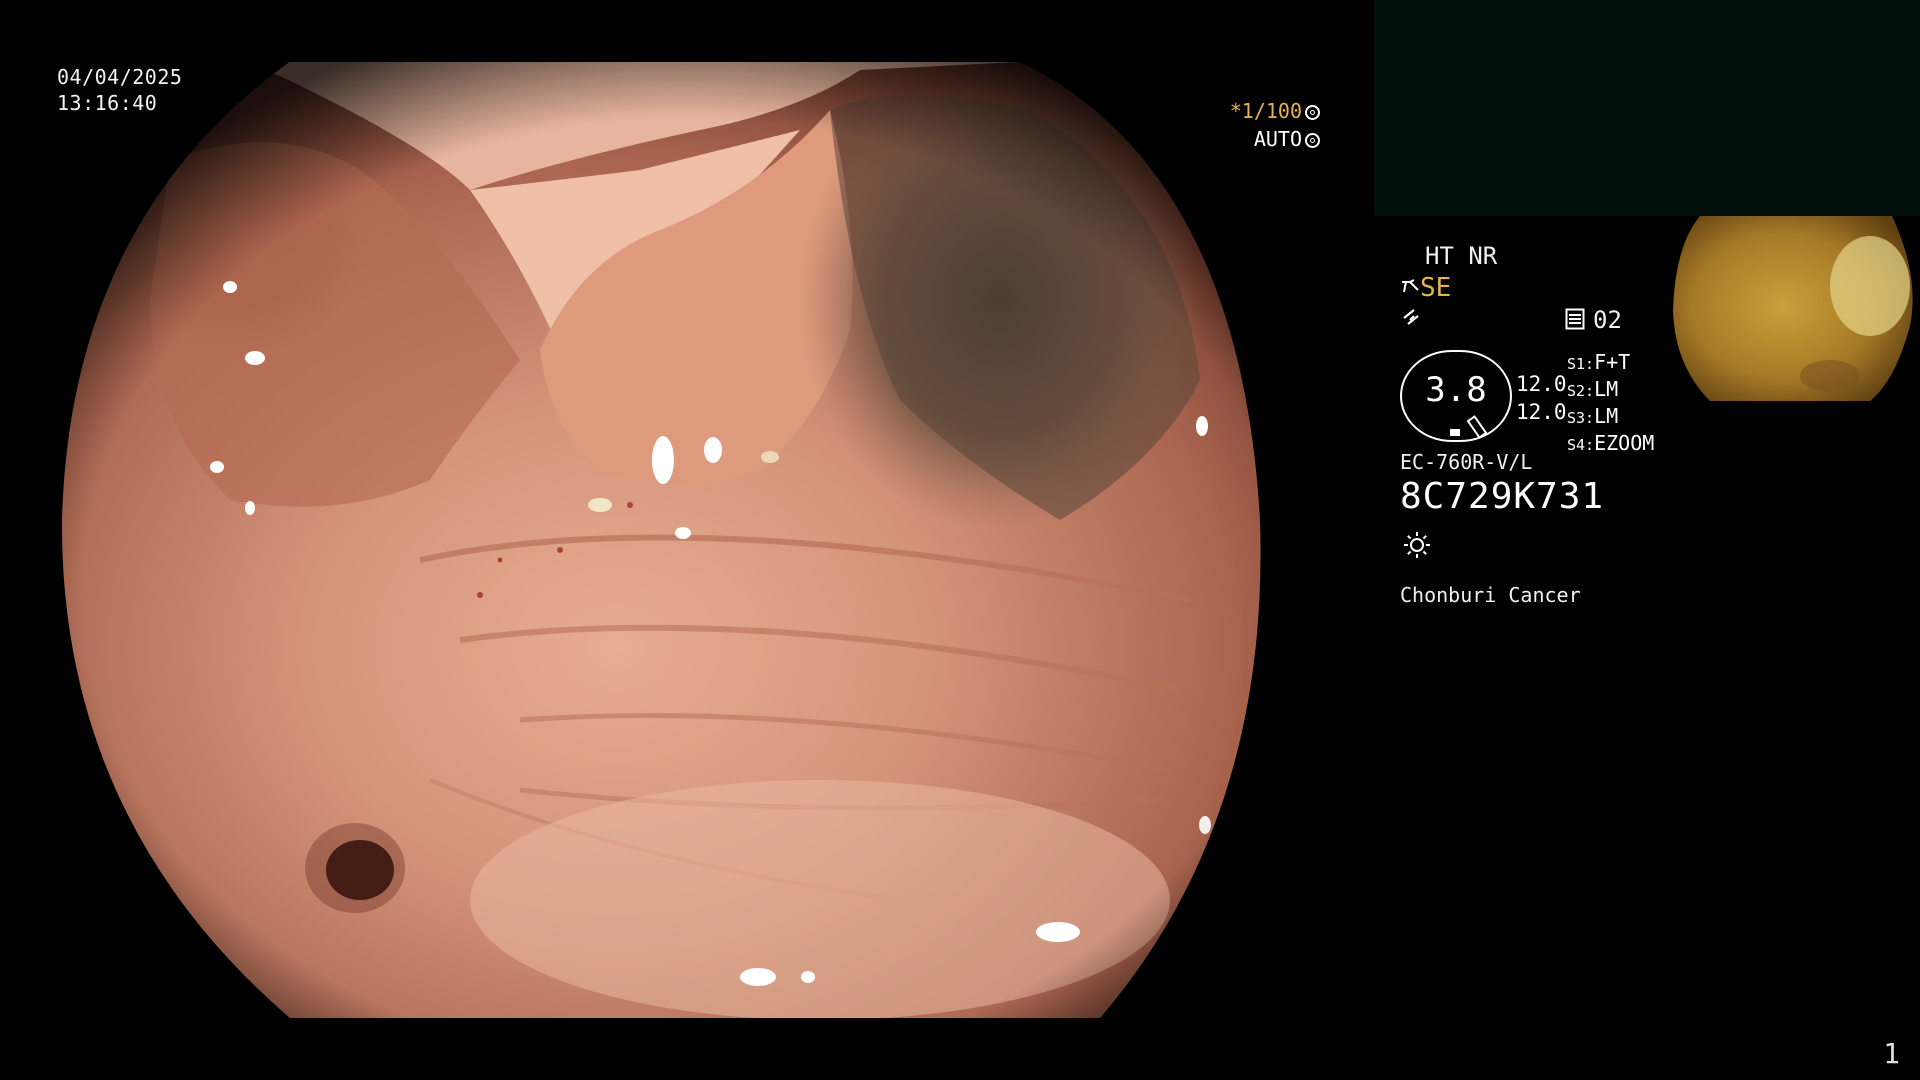 The height and width of the screenshot is (1080, 1920). What do you see at coordinates (1456, 390) in the screenshot?
I see `gauge-value: 3.8` at bounding box center [1456, 390].